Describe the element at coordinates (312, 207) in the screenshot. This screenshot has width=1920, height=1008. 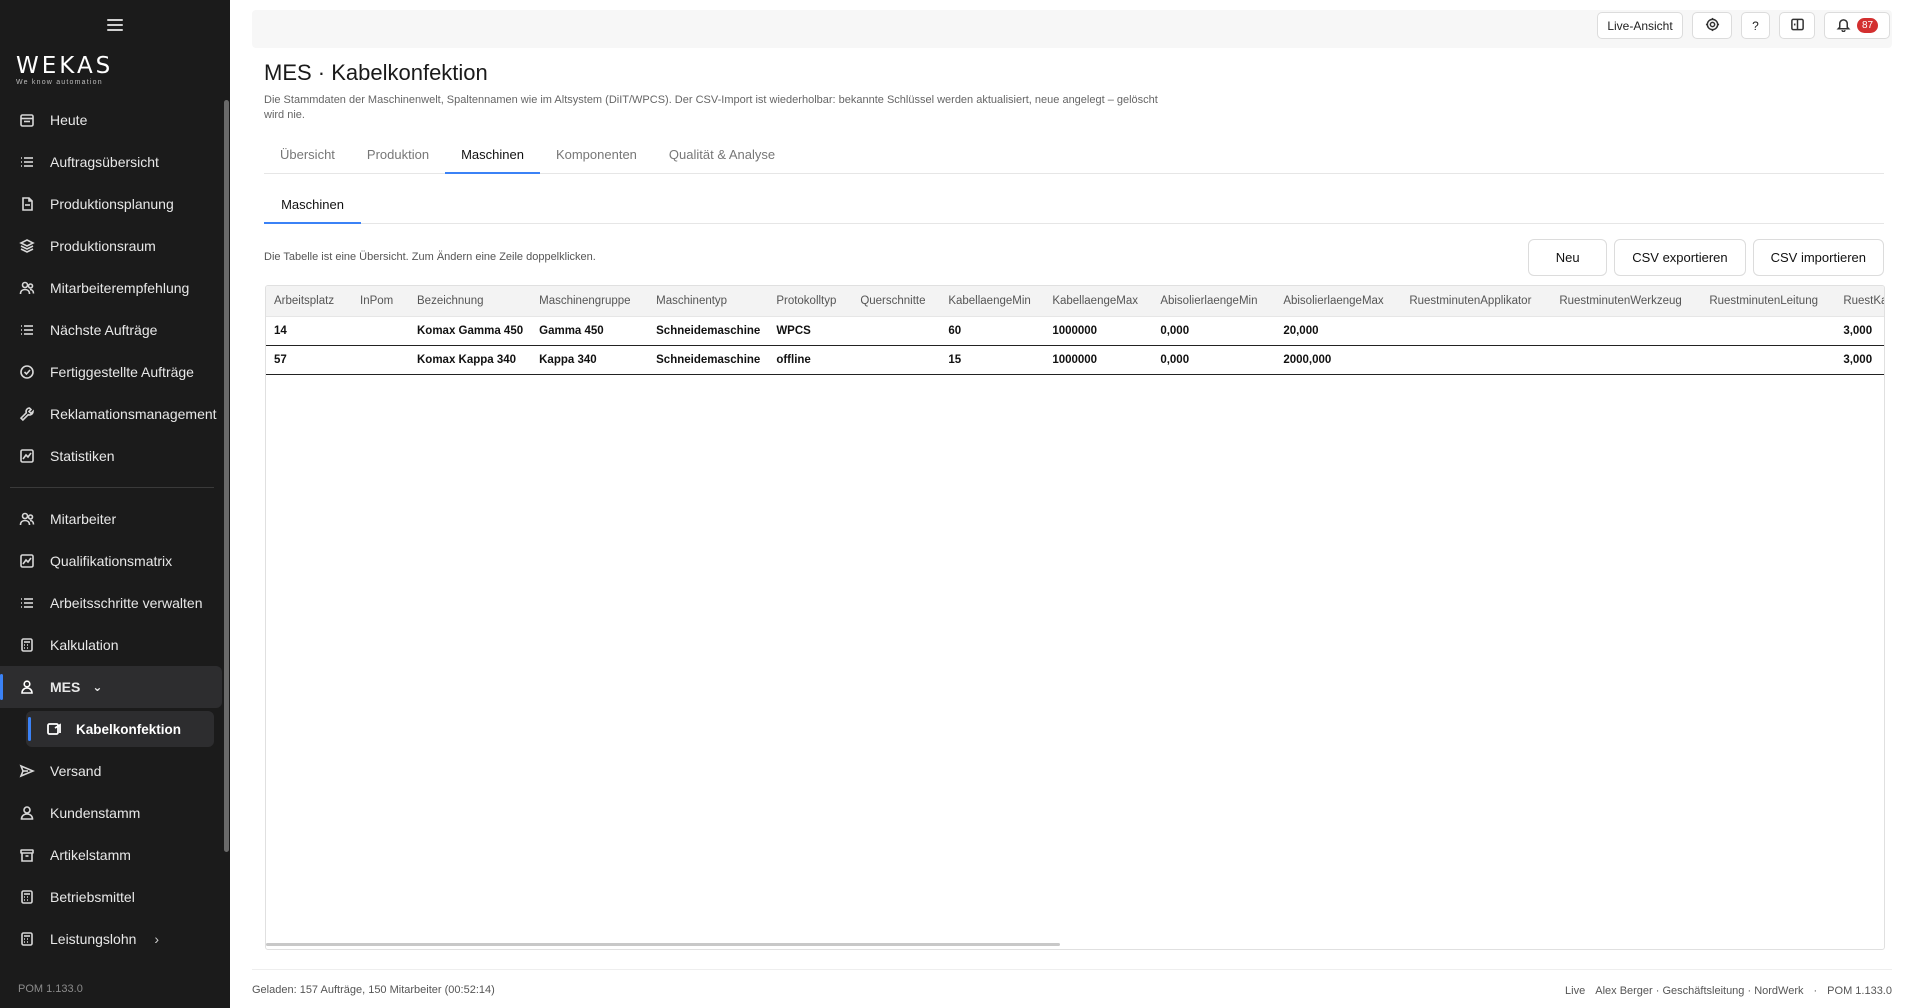
I see `subtab-maschinen: Maschinen` at that location.